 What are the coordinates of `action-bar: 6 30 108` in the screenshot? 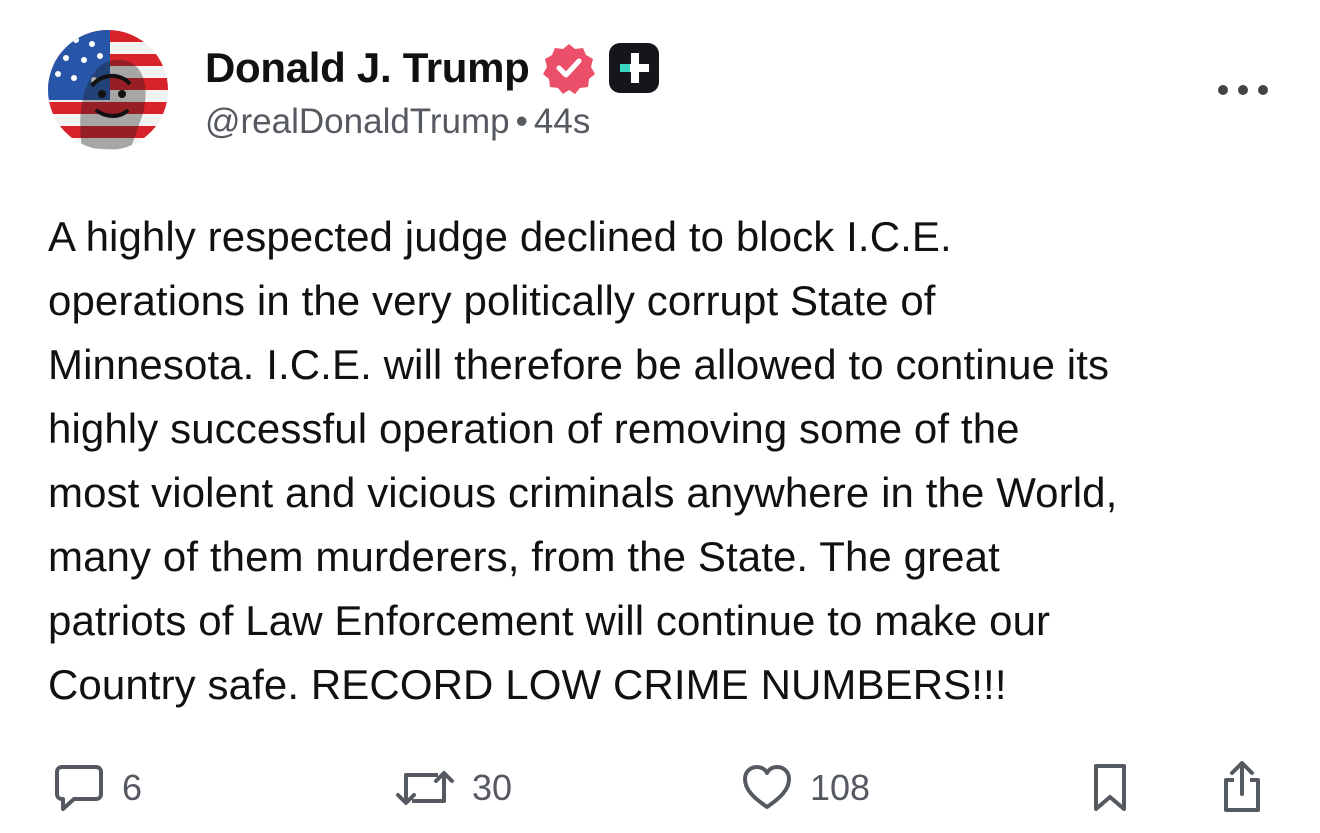 It's located at (660, 788).